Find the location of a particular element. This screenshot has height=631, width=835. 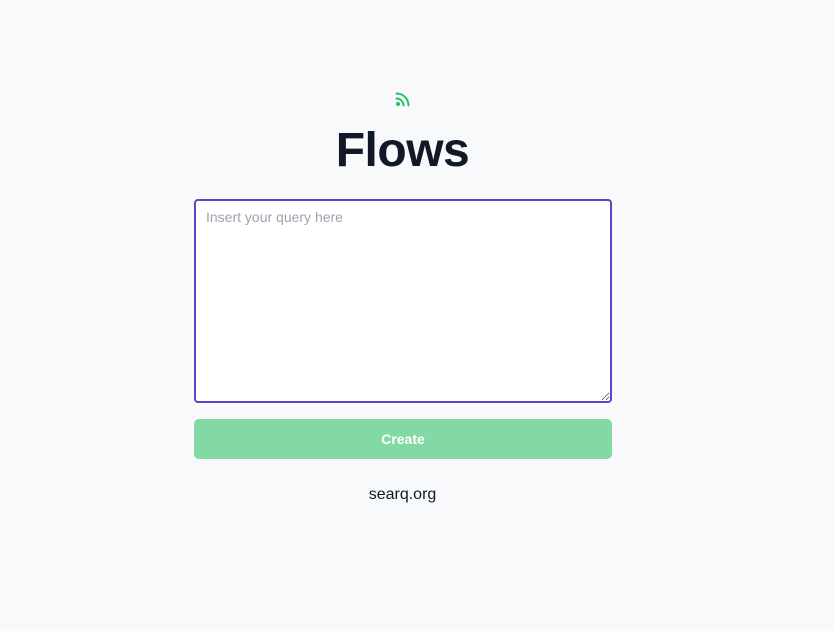

footer-link: searq.org is located at coordinates (402, 495).